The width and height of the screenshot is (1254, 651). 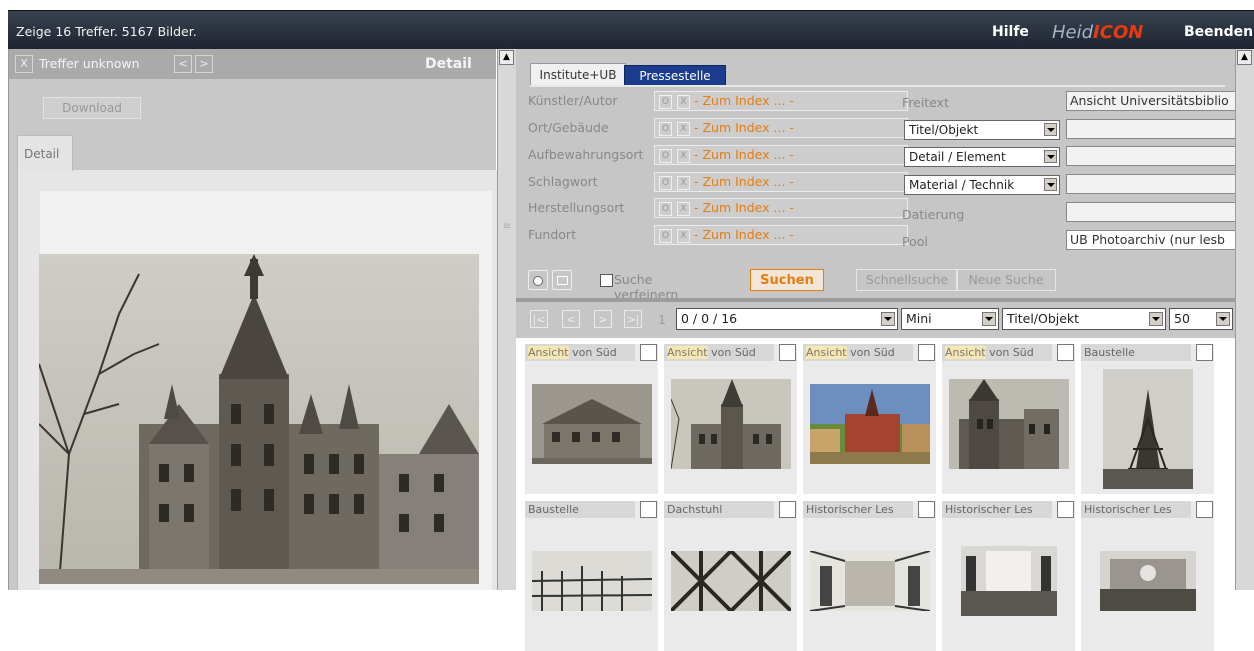 I want to click on pool-select: UB Photoarchiv (nur lesb, so click(x=1151, y=240).